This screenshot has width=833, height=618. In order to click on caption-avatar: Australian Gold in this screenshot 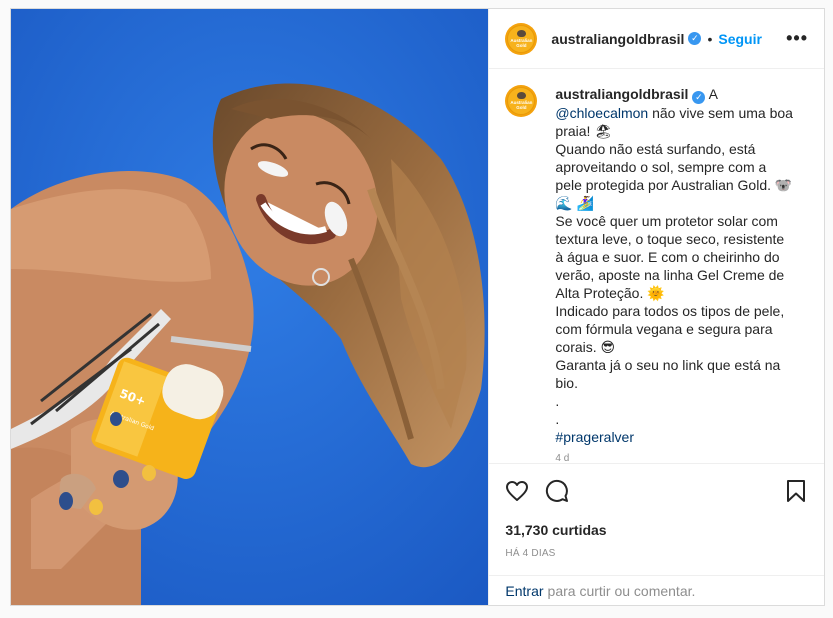, I will do `click(521, 101)`.